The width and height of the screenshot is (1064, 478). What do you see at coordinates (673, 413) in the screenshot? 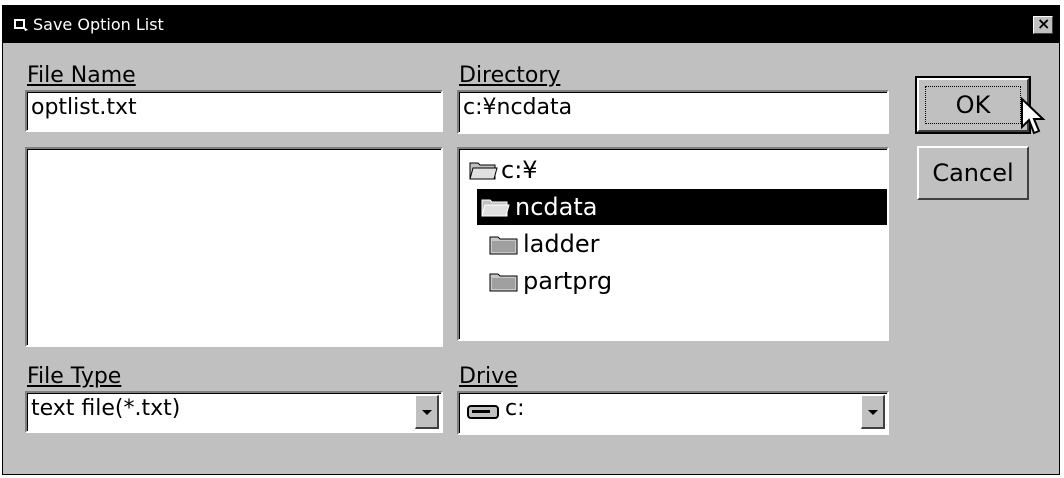
I see `drive-select: c:` at bounding box center [673, 413].